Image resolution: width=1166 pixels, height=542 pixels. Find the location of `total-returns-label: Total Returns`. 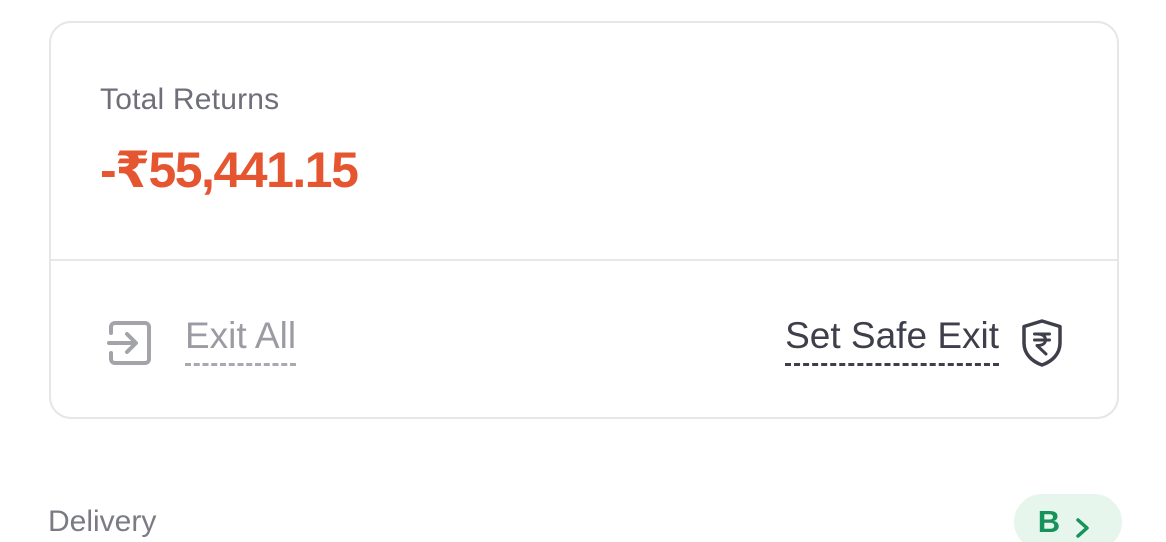

total-returns-label: Total Returns is located at coordinates (190, 99).